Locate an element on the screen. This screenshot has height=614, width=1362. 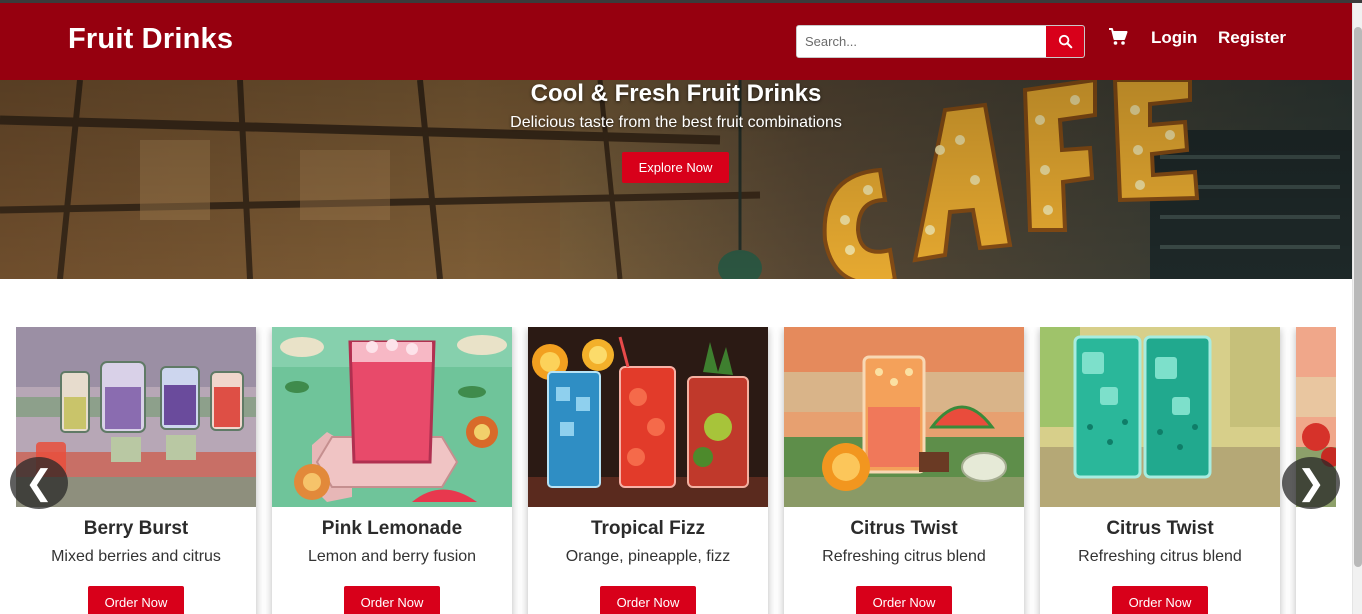
search-button is located at coordinates (1065, 41).